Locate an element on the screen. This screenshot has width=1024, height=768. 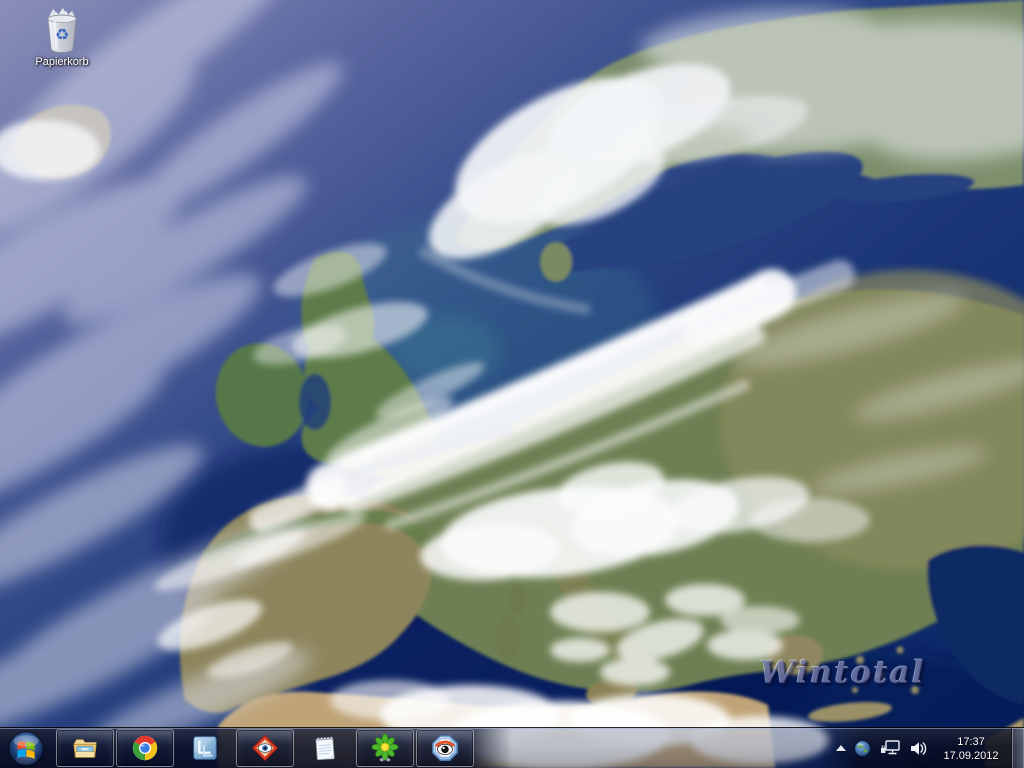
taskbar-app-buttons is located at coordinates (265, 748).